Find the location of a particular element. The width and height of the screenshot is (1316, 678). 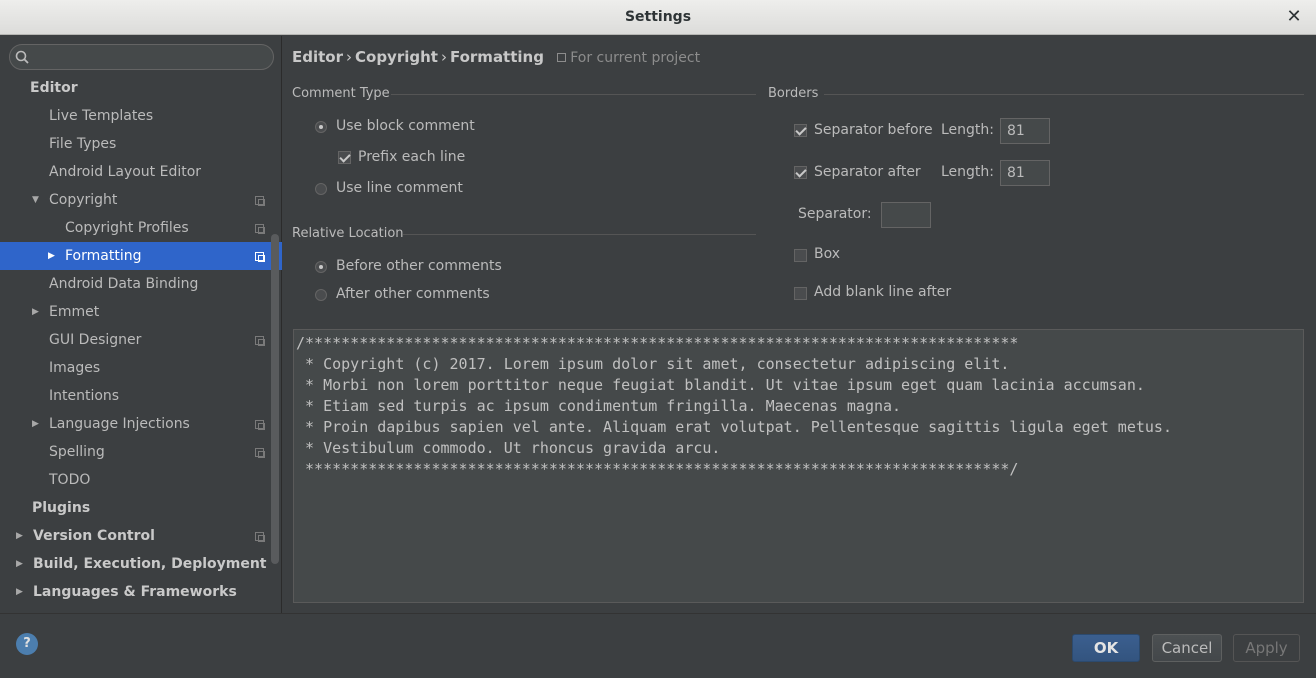

close-icon: ✕ is located at coordinates (1294, 17).